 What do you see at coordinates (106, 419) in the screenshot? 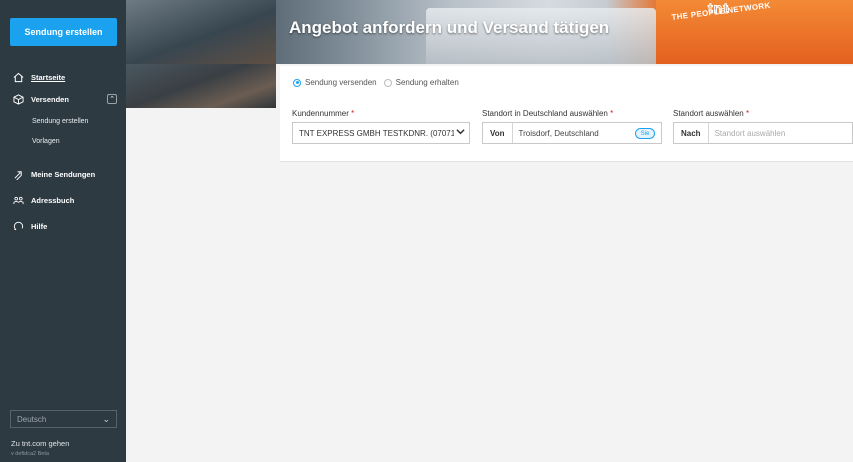
I see `chevron-down-icon: ⌄` at bounding box center [106, 419].